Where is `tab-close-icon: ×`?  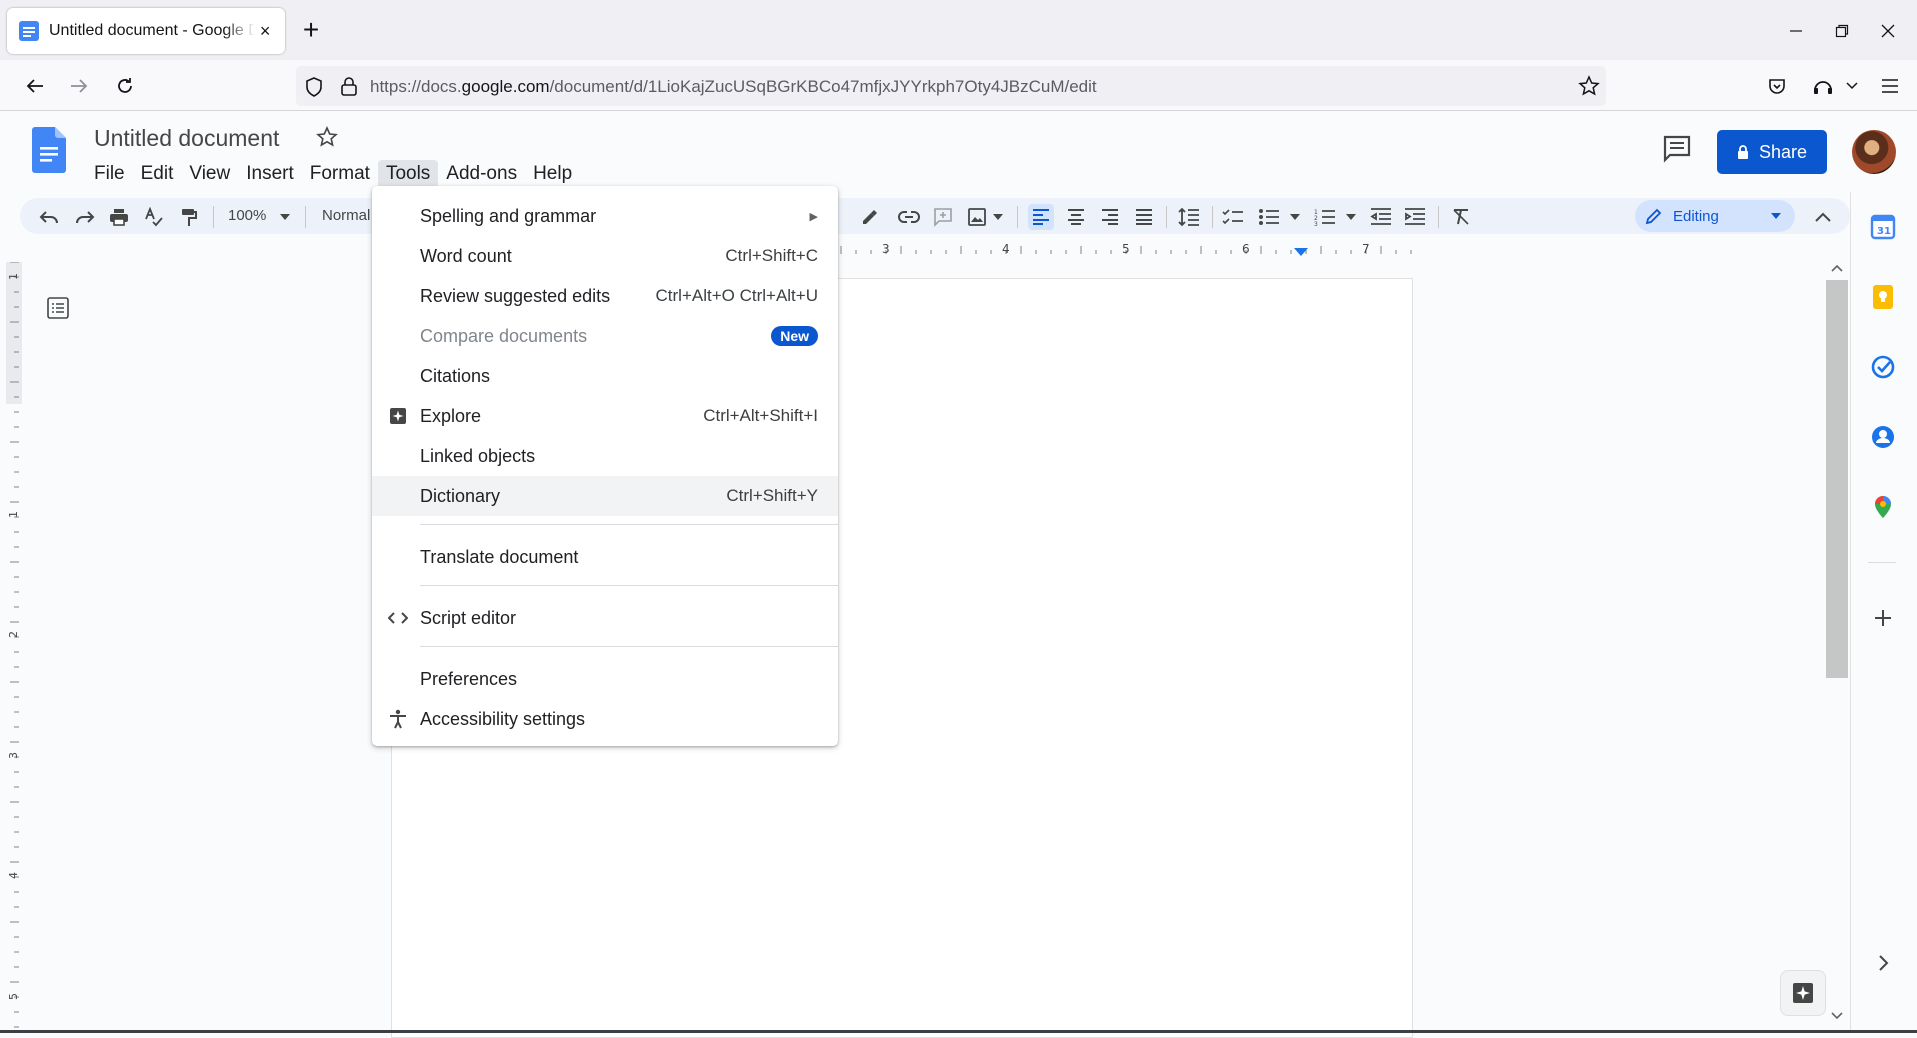 tab-close-icon: × is located at coordinates (265, 31).